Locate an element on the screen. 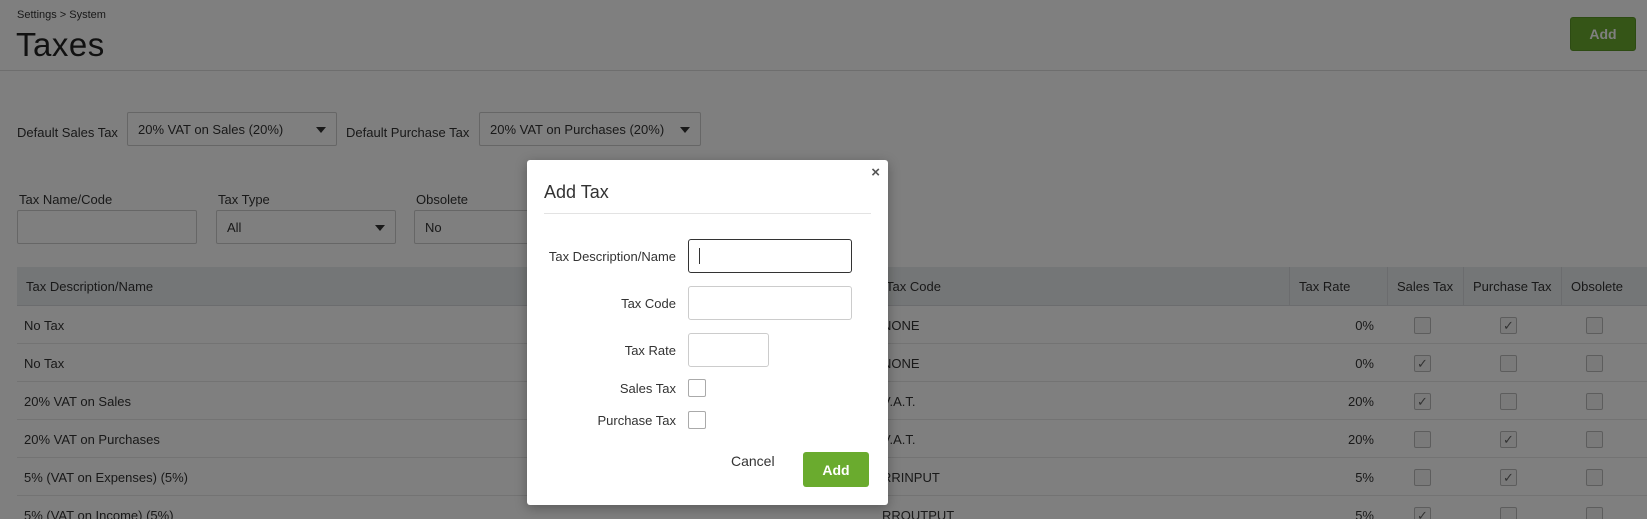  tax-rate-input is located at coordinates (728, 350).